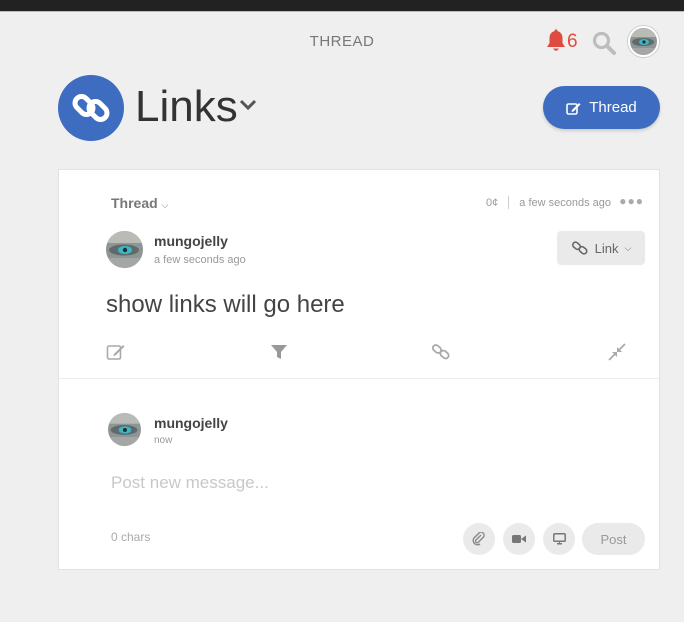  Describe the element at coordinates (342, 11) in the screenshot. I see `top-bar-border` at that location.